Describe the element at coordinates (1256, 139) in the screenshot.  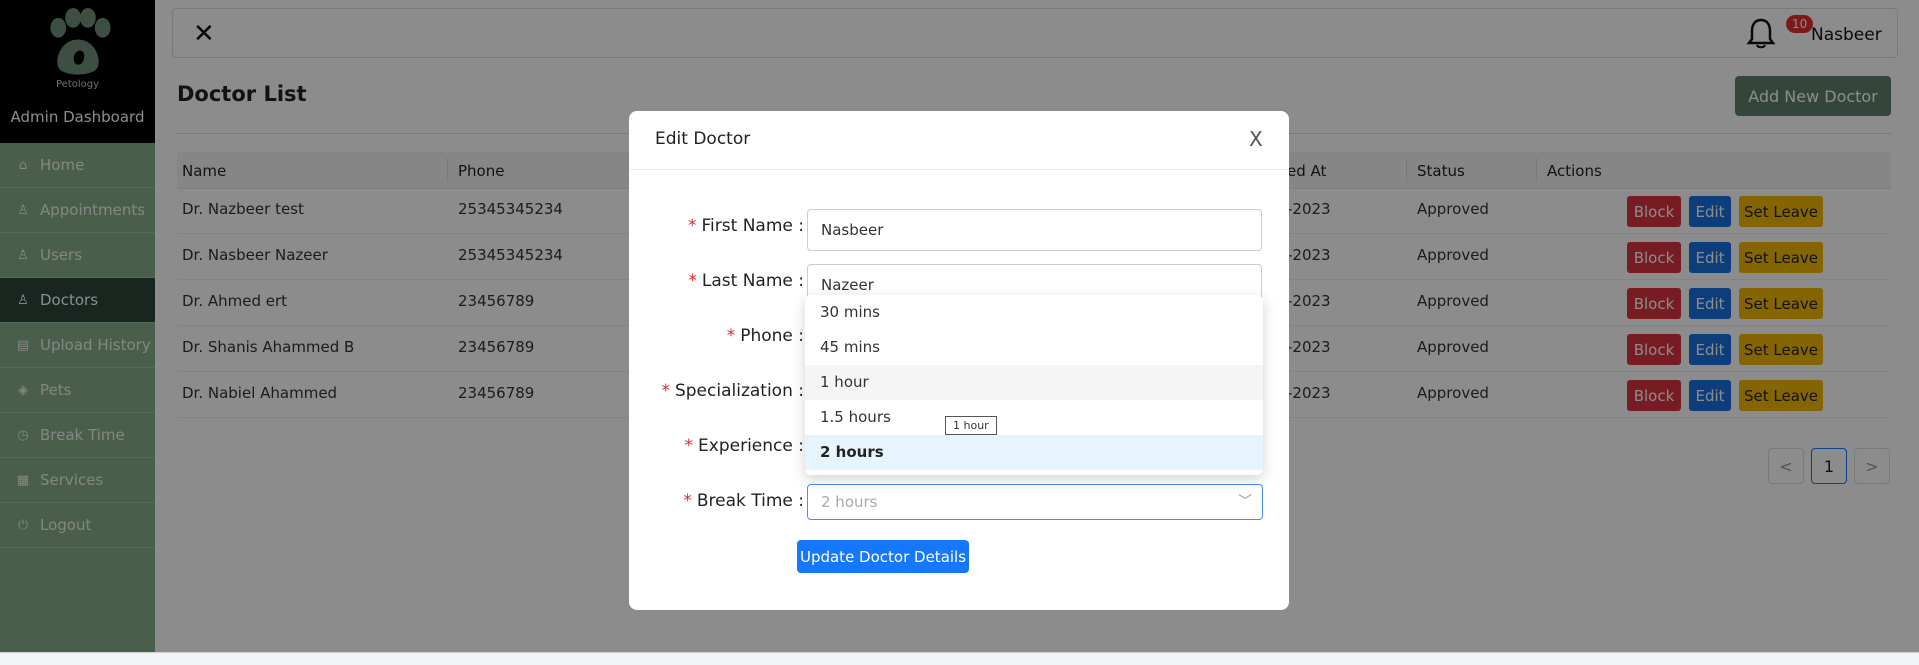
I see `modal-close-icon: X` at that location.